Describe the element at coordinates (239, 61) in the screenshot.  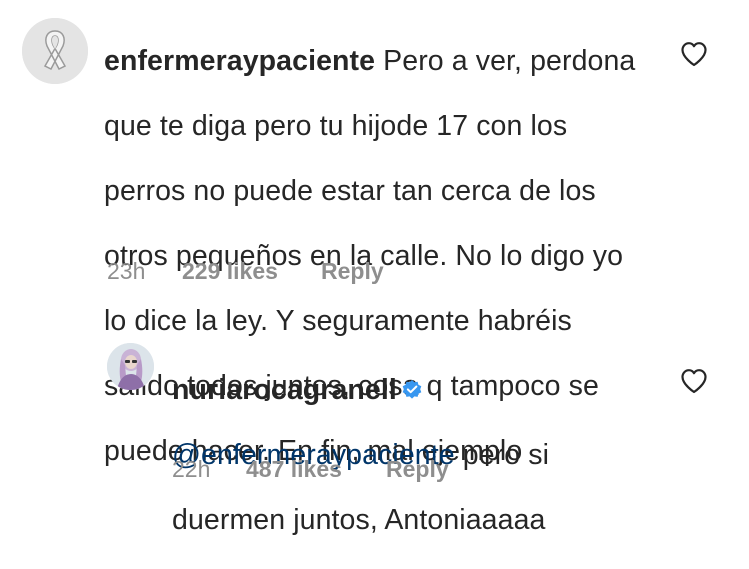
I see `comment-username: enfermeraypaciente` at that location.